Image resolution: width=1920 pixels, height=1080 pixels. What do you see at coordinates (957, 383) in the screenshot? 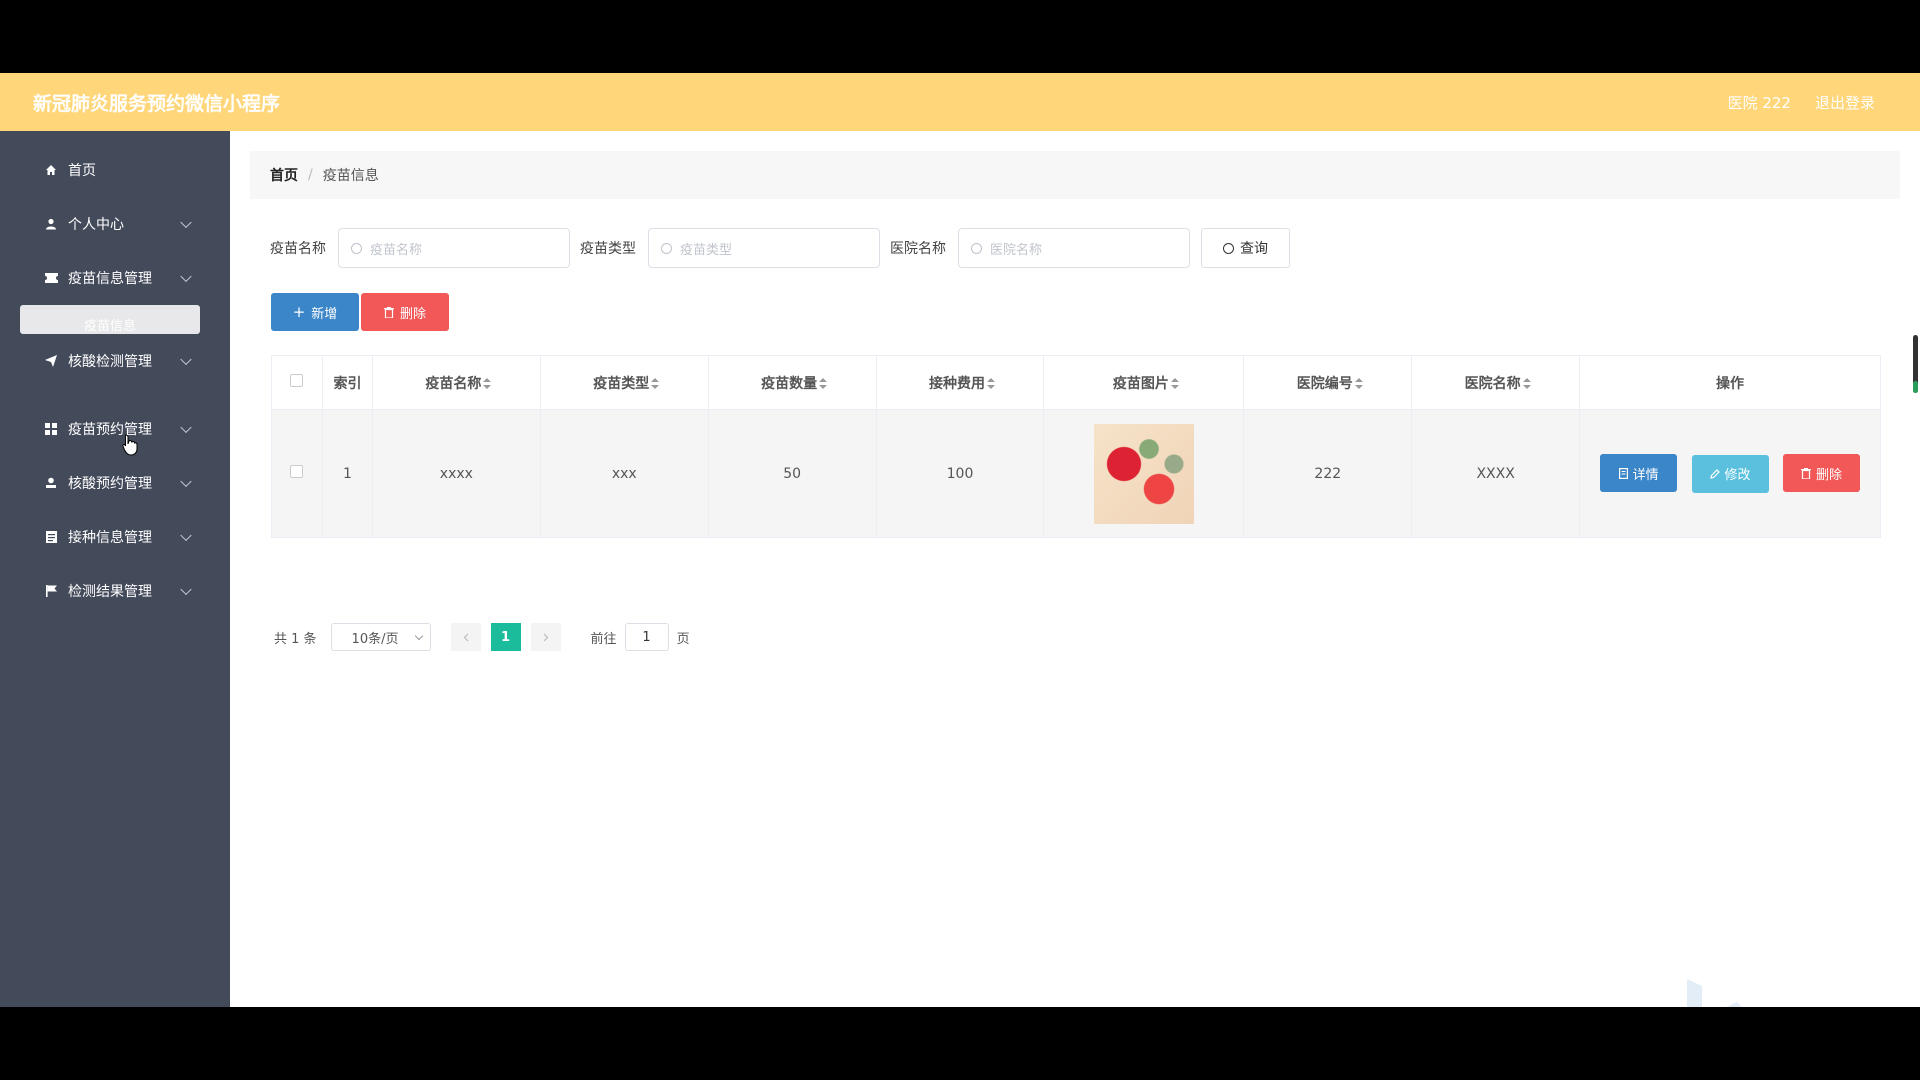
I see `column-header-label: 接种费用` at bounding box center [957, 383].